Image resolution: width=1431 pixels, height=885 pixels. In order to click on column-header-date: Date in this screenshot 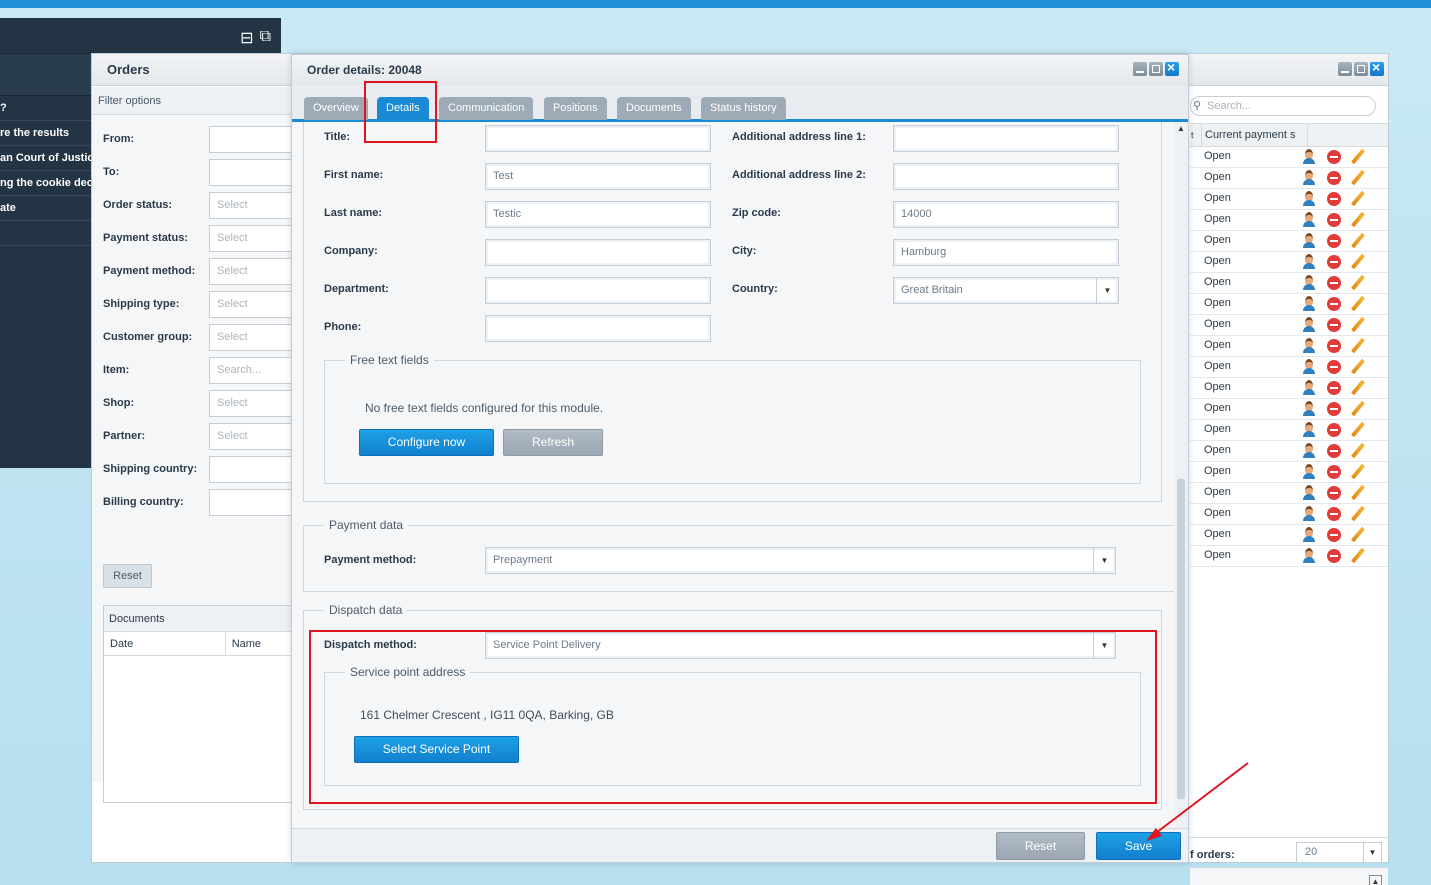, I will do `click(165, 643)`.